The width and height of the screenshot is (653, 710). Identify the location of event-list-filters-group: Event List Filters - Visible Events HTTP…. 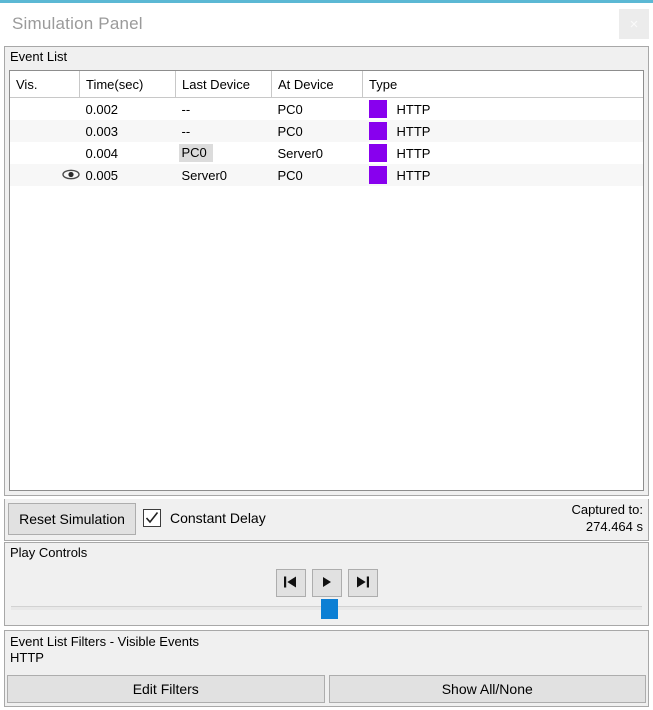
(326, 668).